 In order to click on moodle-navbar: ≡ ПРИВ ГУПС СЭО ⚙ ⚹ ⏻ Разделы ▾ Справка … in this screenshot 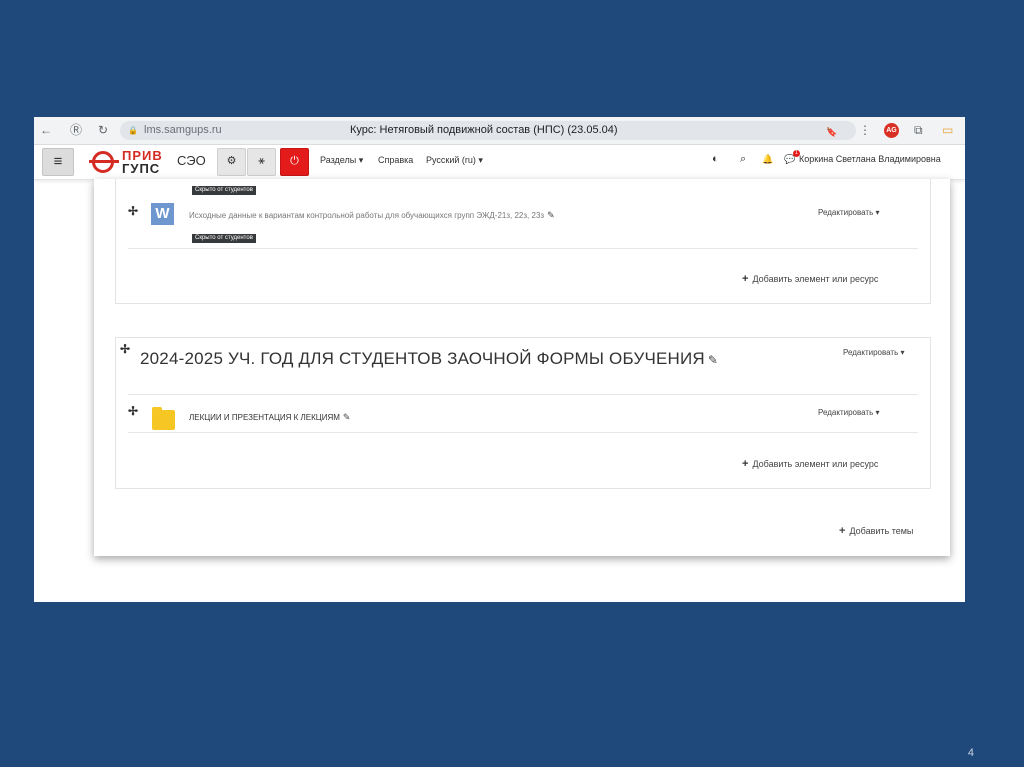, I will do `click(499, 162)`.